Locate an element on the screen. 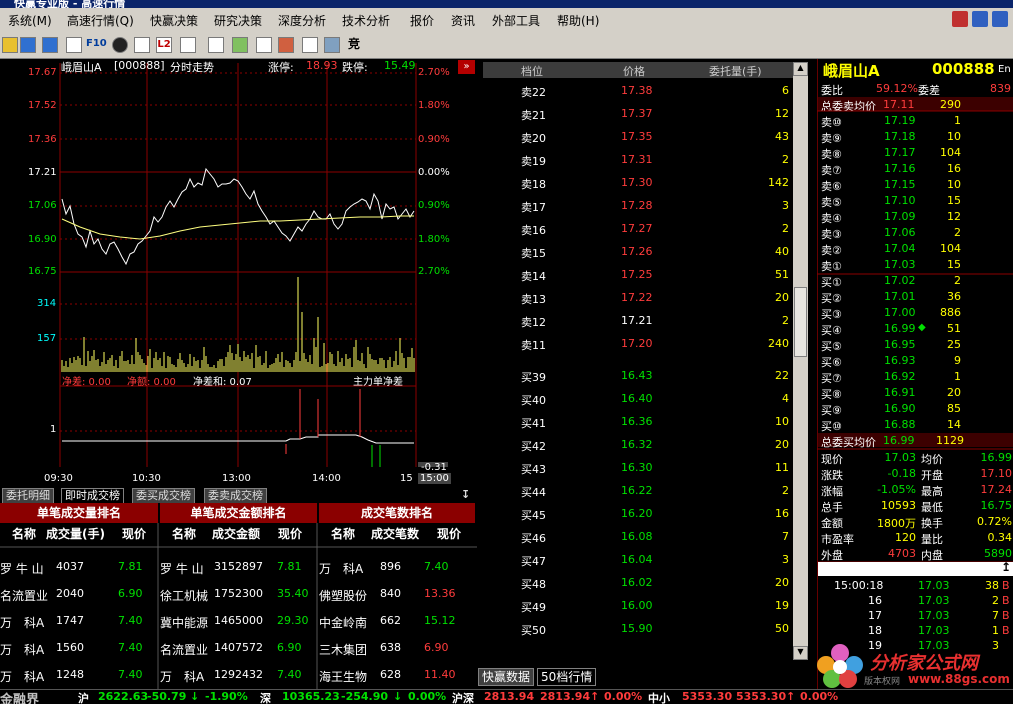  table-icon is located at coordinates (188, 45).